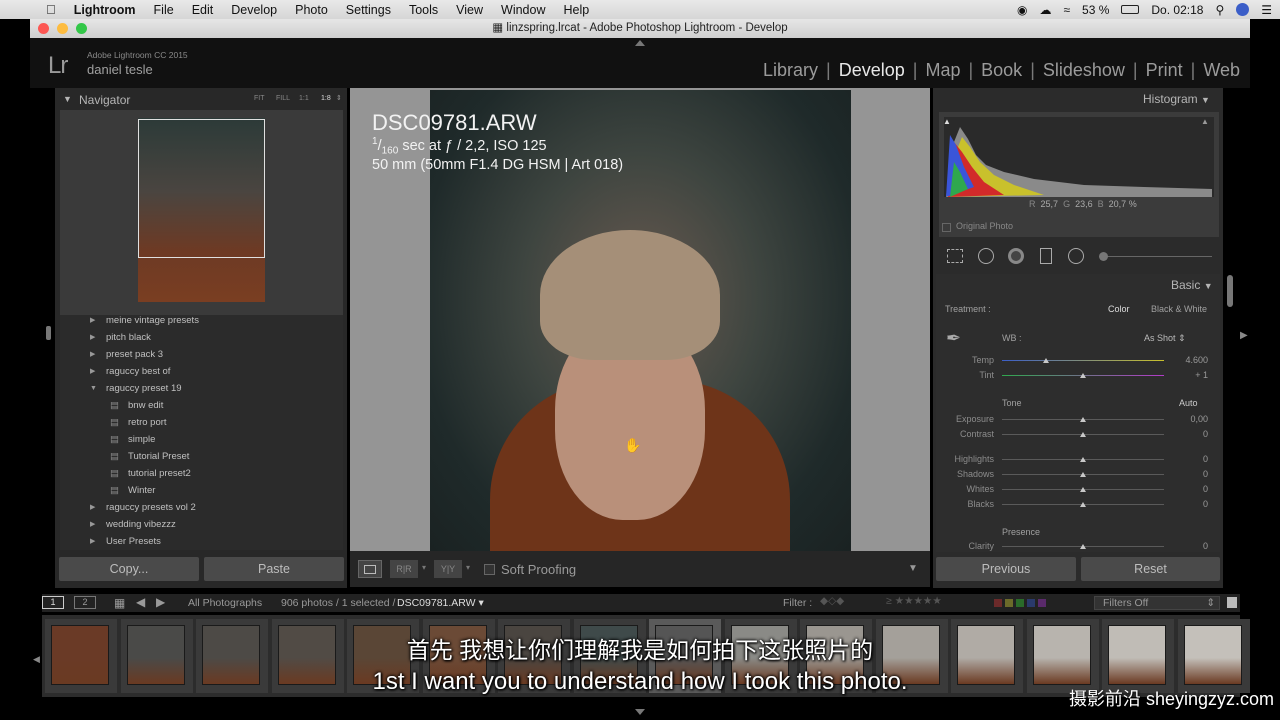 The image size is (1280, 720). What do you see at coordinates (1150, 569) in the screenshot?
I see `reset-button: Reset` at bounding box center [1150, 569].